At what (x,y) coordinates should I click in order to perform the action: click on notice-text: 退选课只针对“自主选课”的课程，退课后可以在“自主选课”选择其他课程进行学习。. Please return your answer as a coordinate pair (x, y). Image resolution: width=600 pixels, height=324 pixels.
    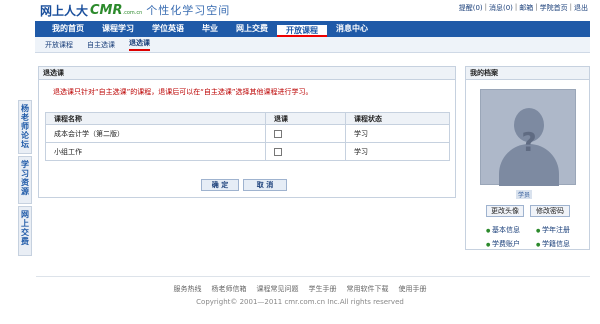
    Looking at the image, I should click on (183, 92).